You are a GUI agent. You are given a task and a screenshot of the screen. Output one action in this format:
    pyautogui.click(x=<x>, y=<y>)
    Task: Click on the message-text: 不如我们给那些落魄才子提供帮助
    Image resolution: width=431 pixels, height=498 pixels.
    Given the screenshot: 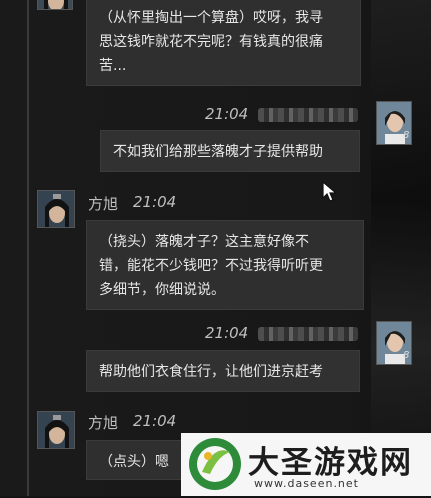 What is the action you would take?
    pyautogui.click(x=218, y=152)
    